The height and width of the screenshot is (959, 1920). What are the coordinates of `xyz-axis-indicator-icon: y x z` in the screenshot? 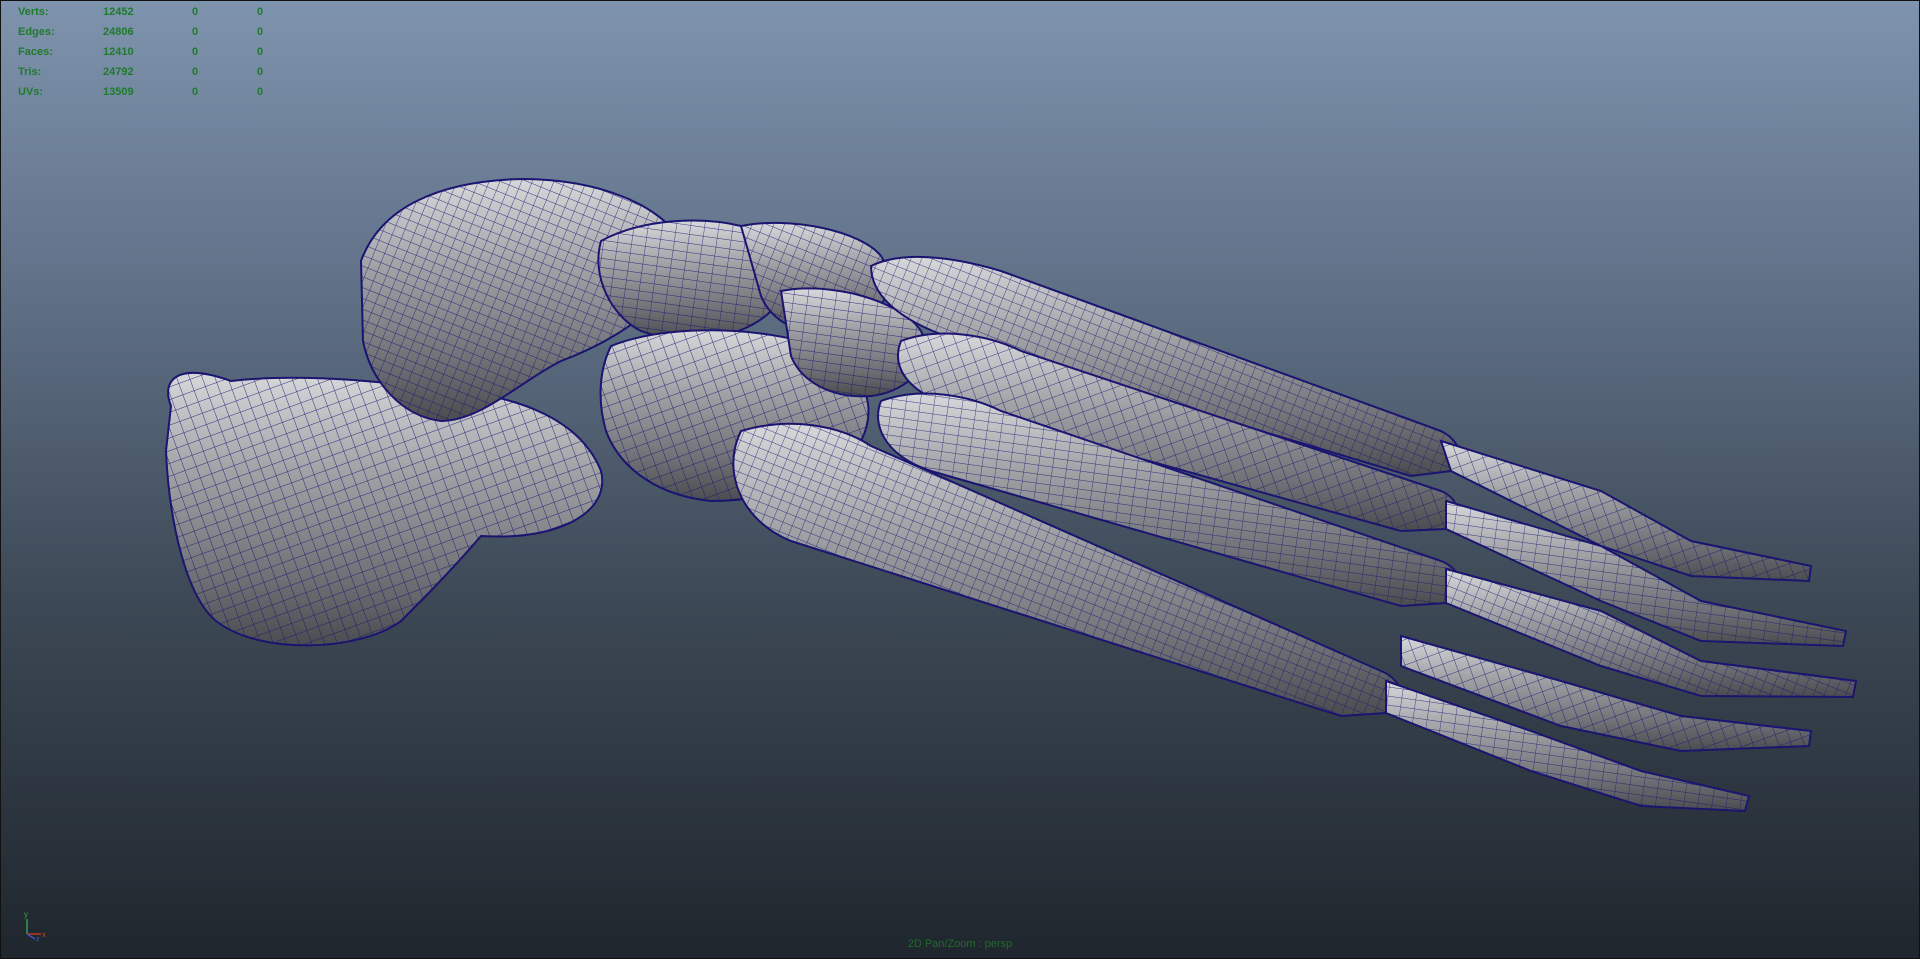 It's located at (35, 925).